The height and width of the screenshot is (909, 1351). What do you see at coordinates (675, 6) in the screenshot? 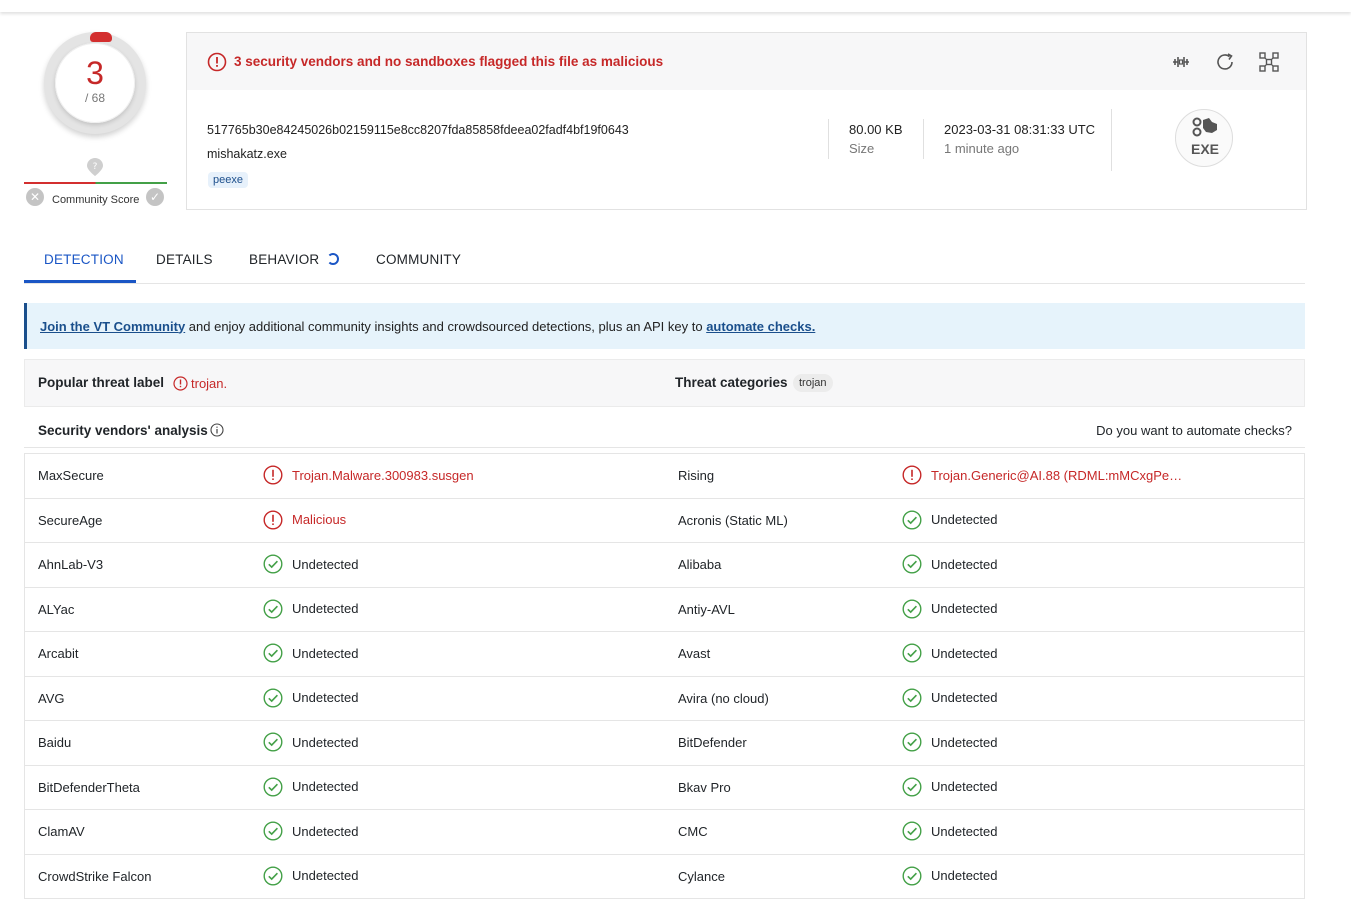
I see `top-bar` at bounding box center [675, 6].